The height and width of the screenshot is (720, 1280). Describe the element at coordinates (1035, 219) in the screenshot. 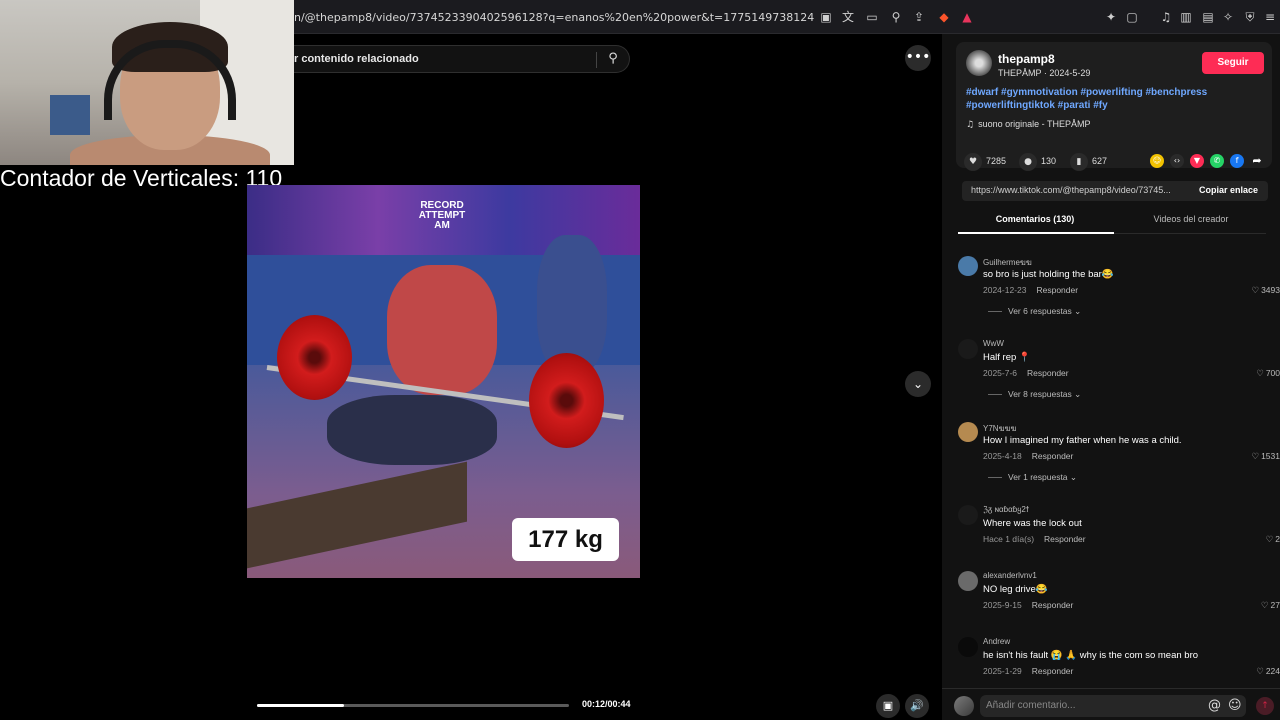

I see `tab-comments: Comentarios (130)` at that location.